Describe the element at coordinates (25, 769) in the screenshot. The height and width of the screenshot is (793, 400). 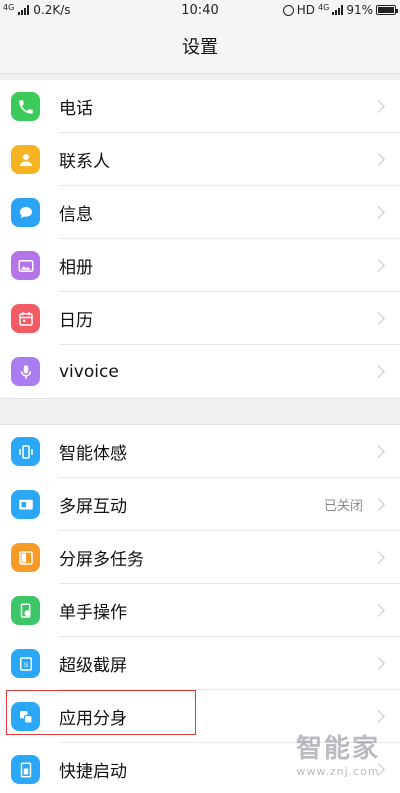
I see `quick-launch-icon` at that location.